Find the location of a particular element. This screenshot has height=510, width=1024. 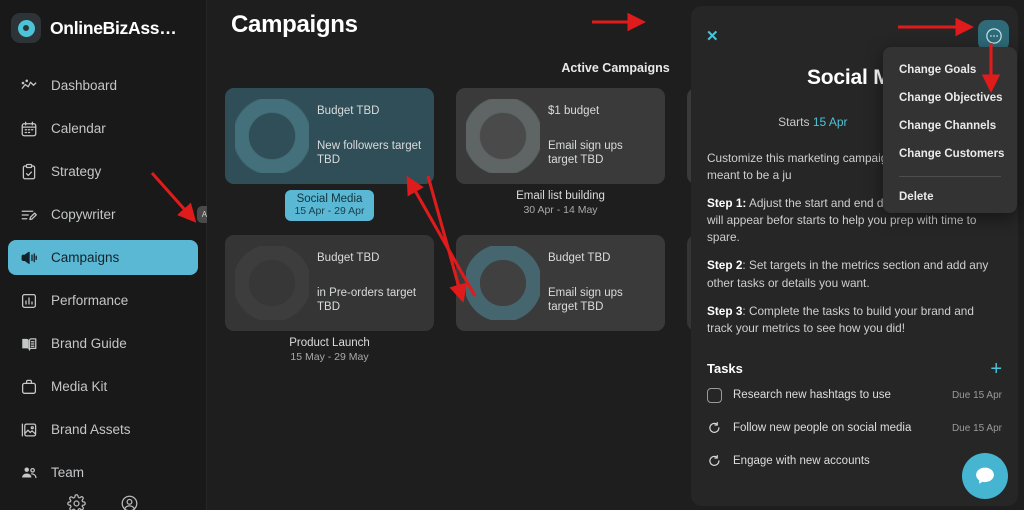

sidebar-item-label: Calendar is located at coordinates (78, 128).